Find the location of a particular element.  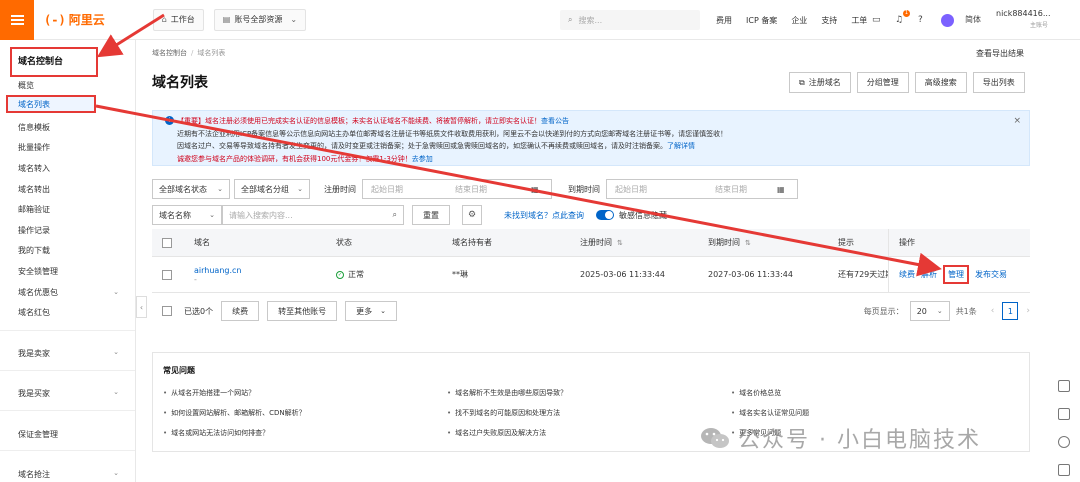

reg-end-date: 结束日期 is located at coordinates (489, 189).